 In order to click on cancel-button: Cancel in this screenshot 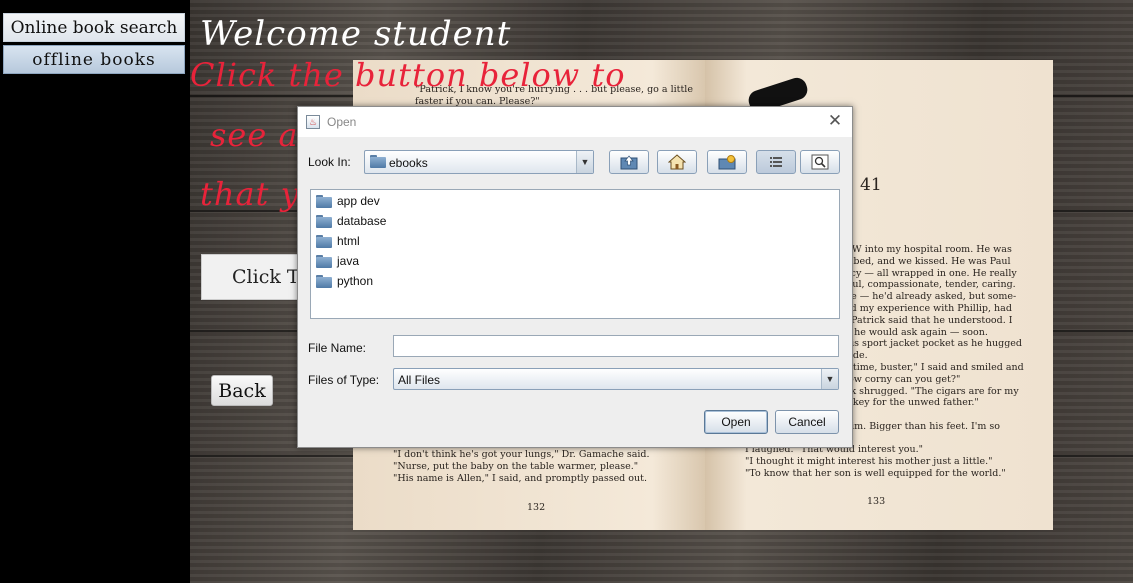, I will do `click(807, 422)`.